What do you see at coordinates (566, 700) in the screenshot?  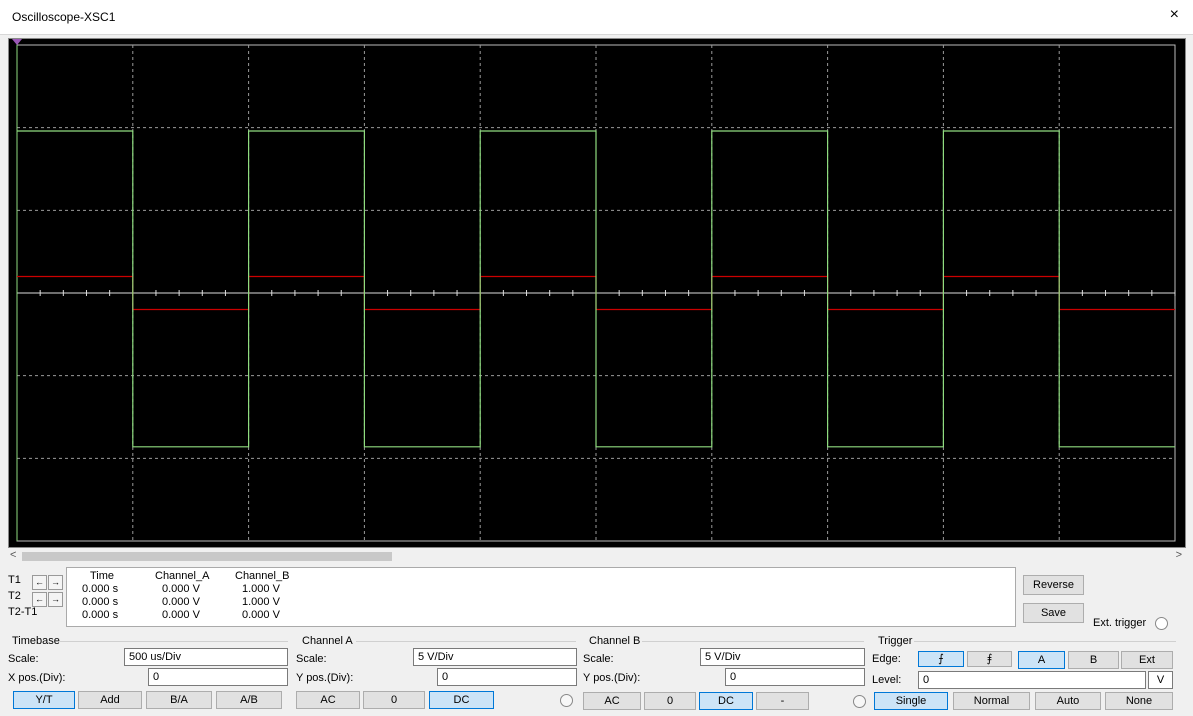 I see `channel-a-radio` at bounding box center [566, 700].